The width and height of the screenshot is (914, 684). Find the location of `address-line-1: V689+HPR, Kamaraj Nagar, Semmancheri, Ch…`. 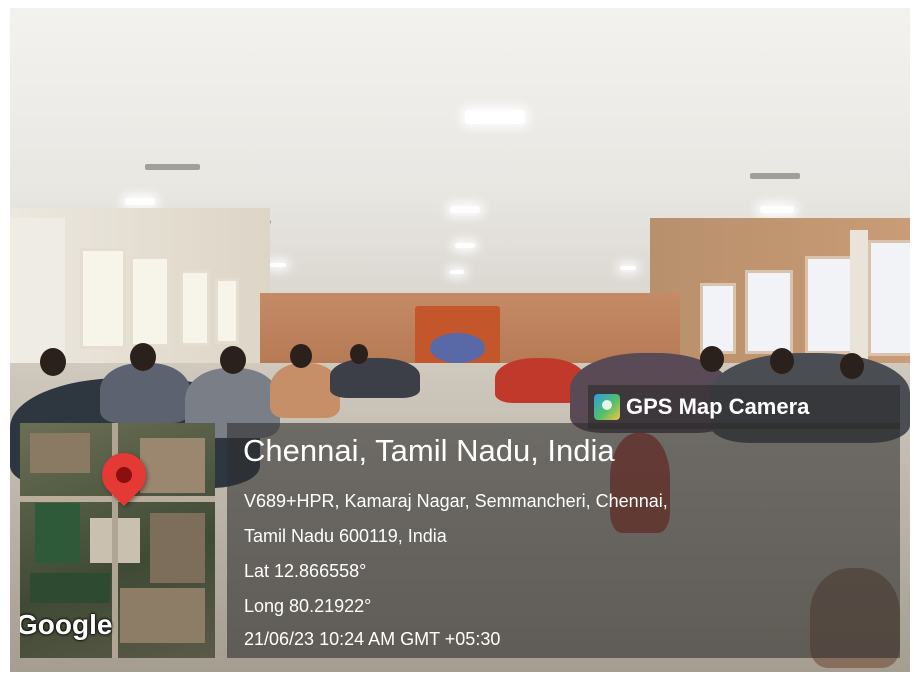

address-line-1: V689+HPR, Kamaraj Nagar, Semmancheri, Ch… is located at coordinates (456, 501).